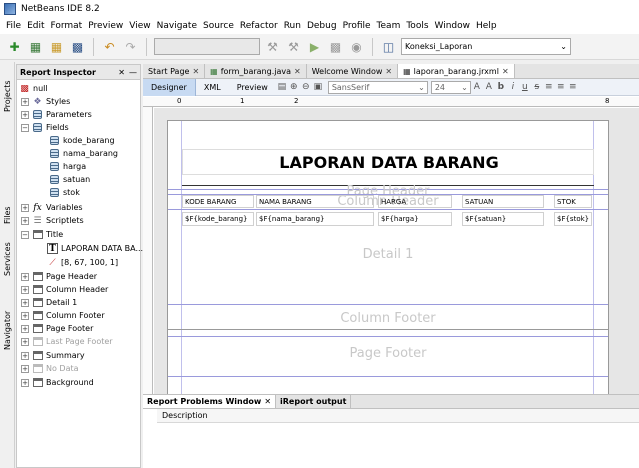 The image size is (639, 468). Describe the element at coordinates (139, 26) in the screenshot. I see `menu-view: View` at that location.